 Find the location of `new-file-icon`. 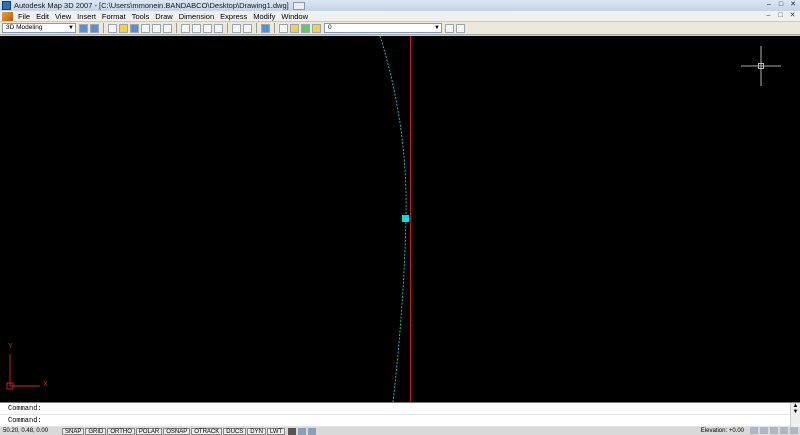

new-file-icon is located at coordinates (112, 28).